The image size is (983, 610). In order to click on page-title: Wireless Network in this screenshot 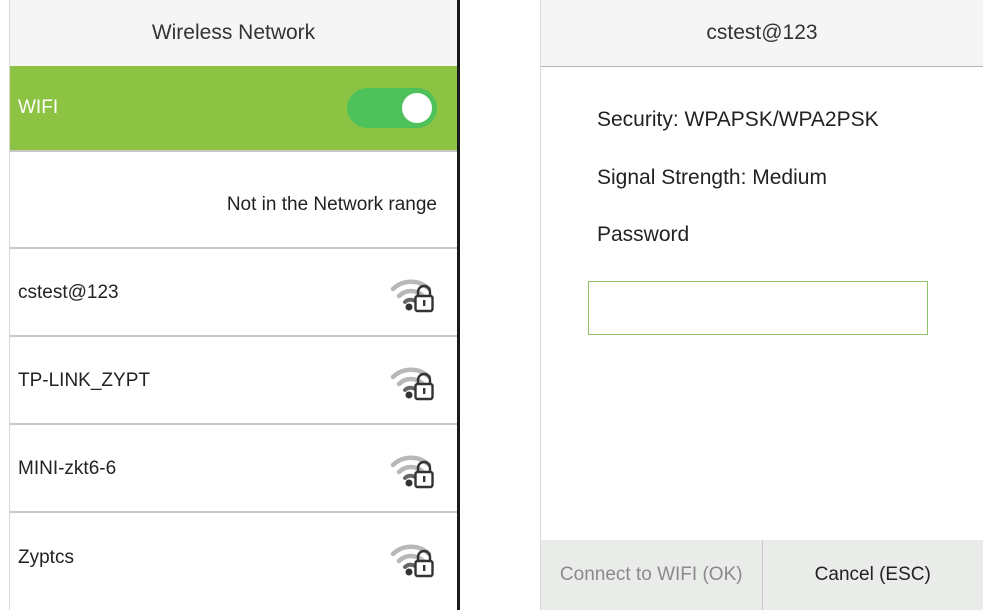, I will do `click(233, 33)`.